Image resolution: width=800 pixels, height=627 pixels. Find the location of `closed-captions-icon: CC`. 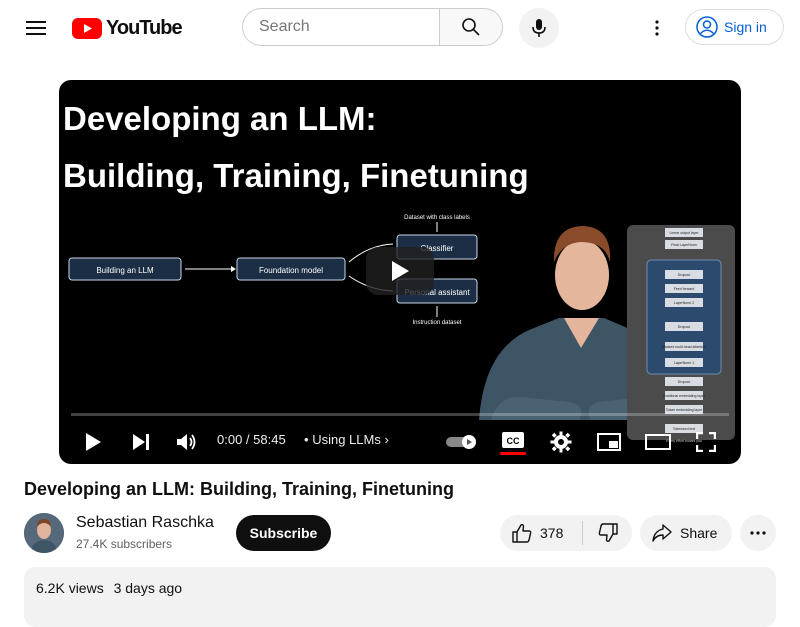

closed-captions-icon: CC is located at coordinates (513, 440).